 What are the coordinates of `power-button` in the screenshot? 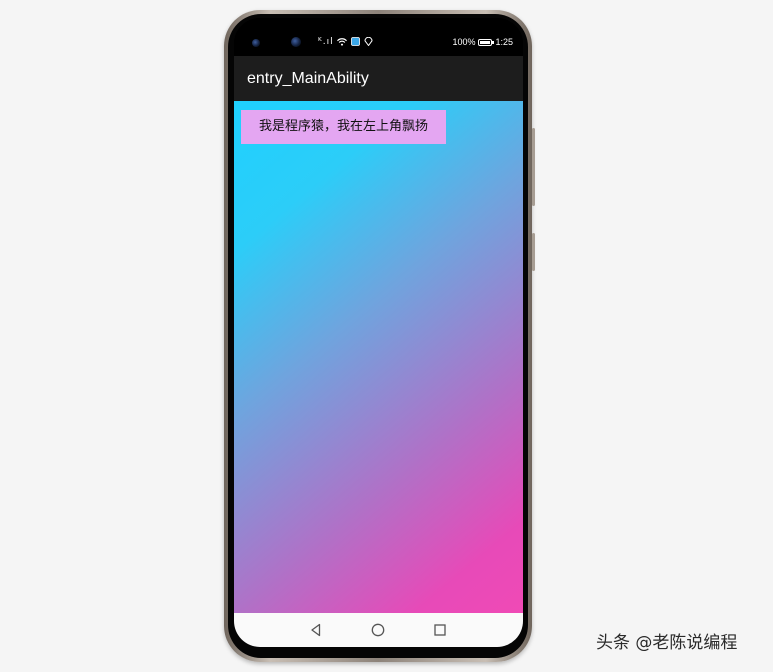 It's located at (533, 252).